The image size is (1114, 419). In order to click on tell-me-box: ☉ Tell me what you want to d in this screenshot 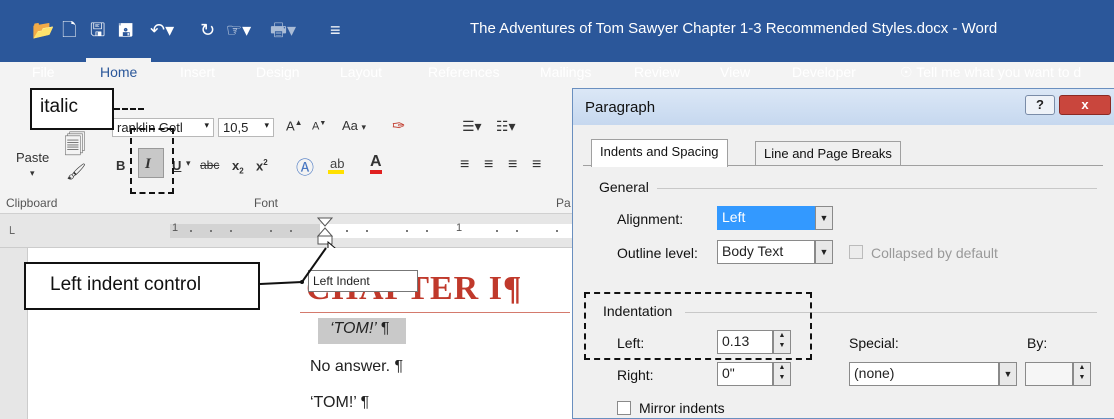, I will do `click(990, 72)`.